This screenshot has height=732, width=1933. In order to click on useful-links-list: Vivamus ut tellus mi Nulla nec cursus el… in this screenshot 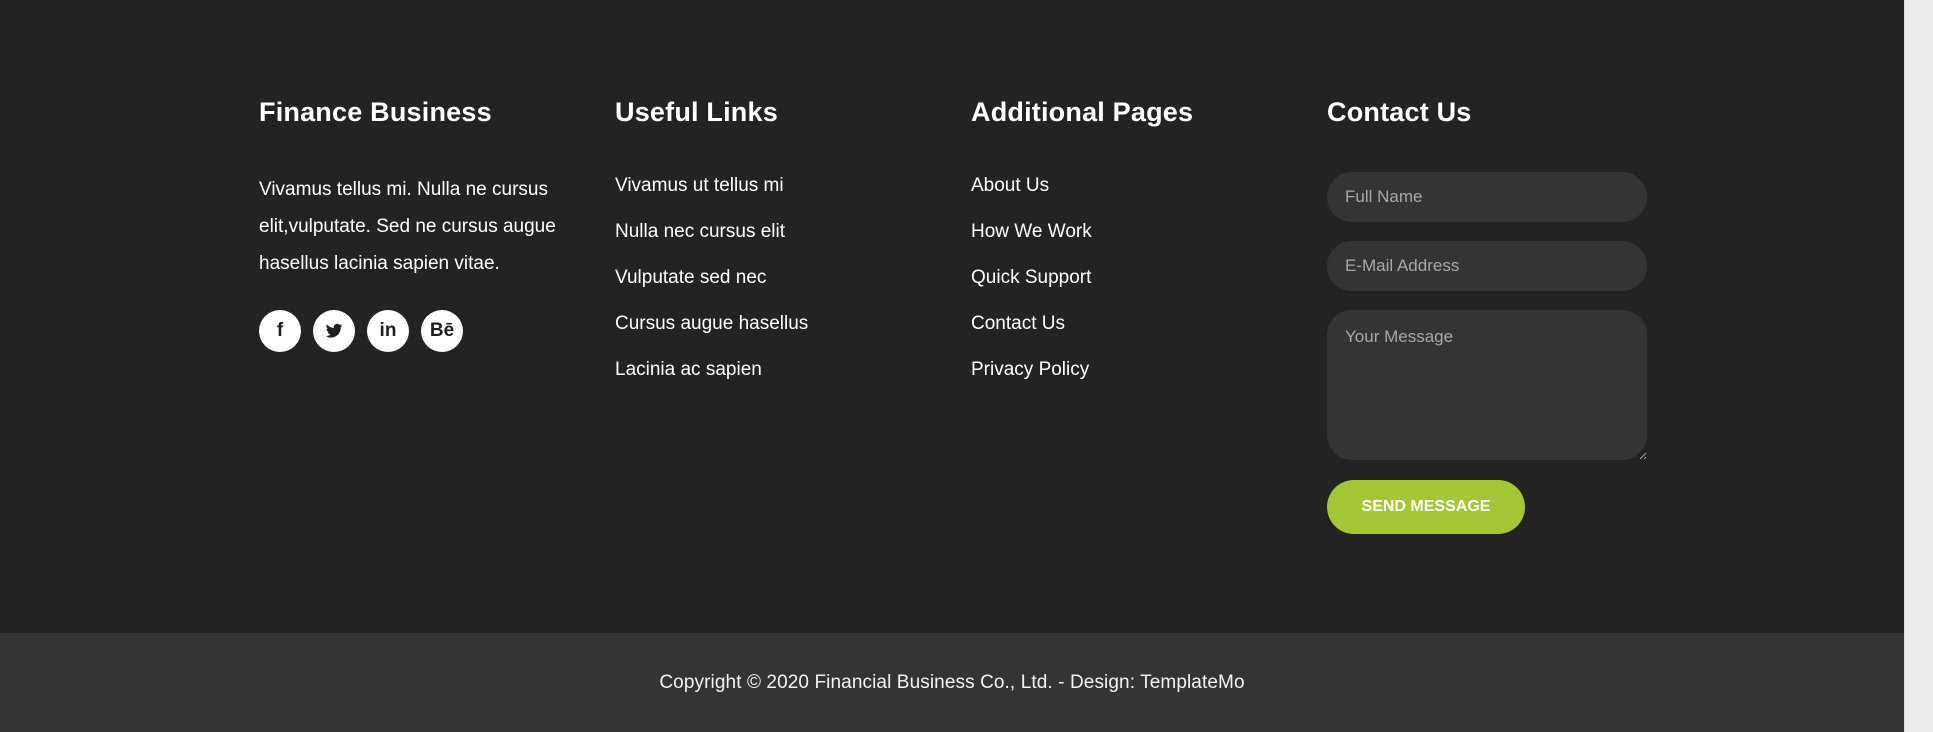, I will do `click(775, 286)`.